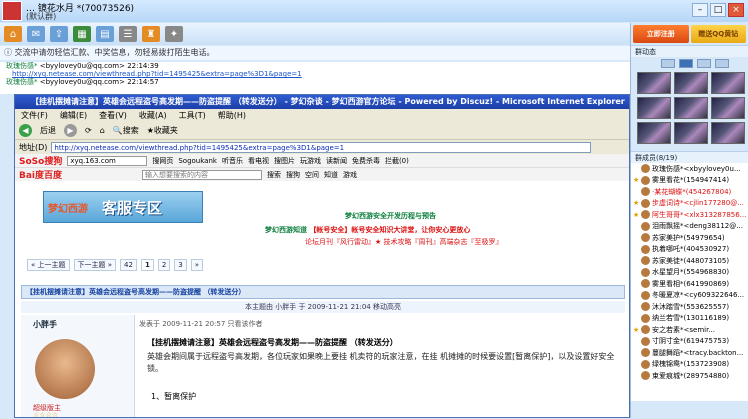  I want to click on sogou-item: Sogoukank, so click(197, 161).